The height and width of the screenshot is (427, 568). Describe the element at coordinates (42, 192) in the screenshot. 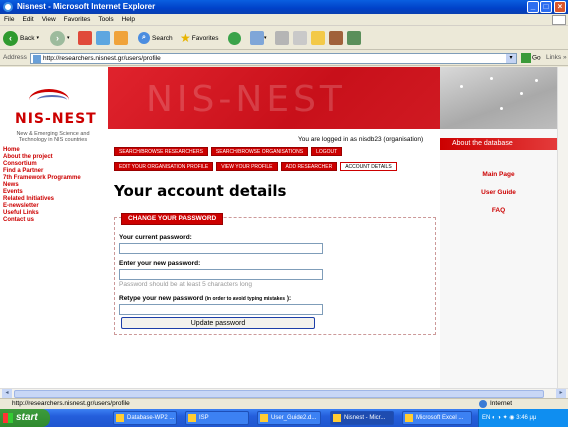

I see `nav-events: Events` at that location.